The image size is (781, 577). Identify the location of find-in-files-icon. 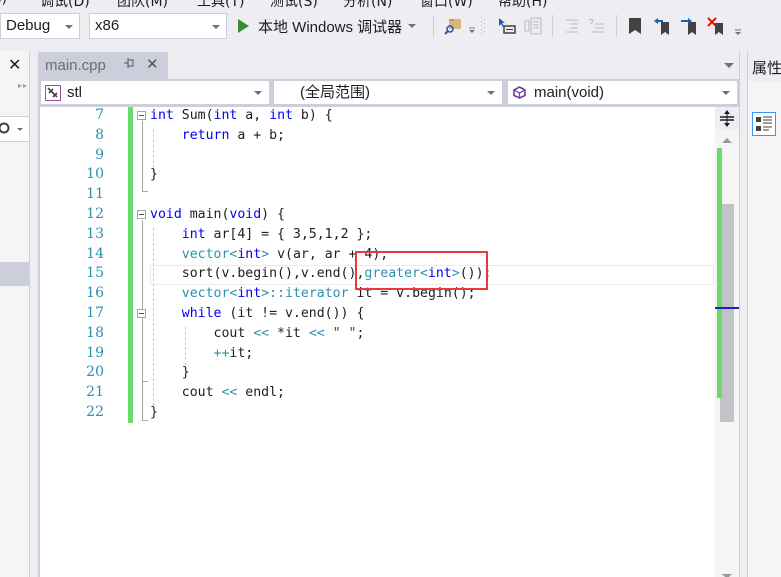
(453, 26).